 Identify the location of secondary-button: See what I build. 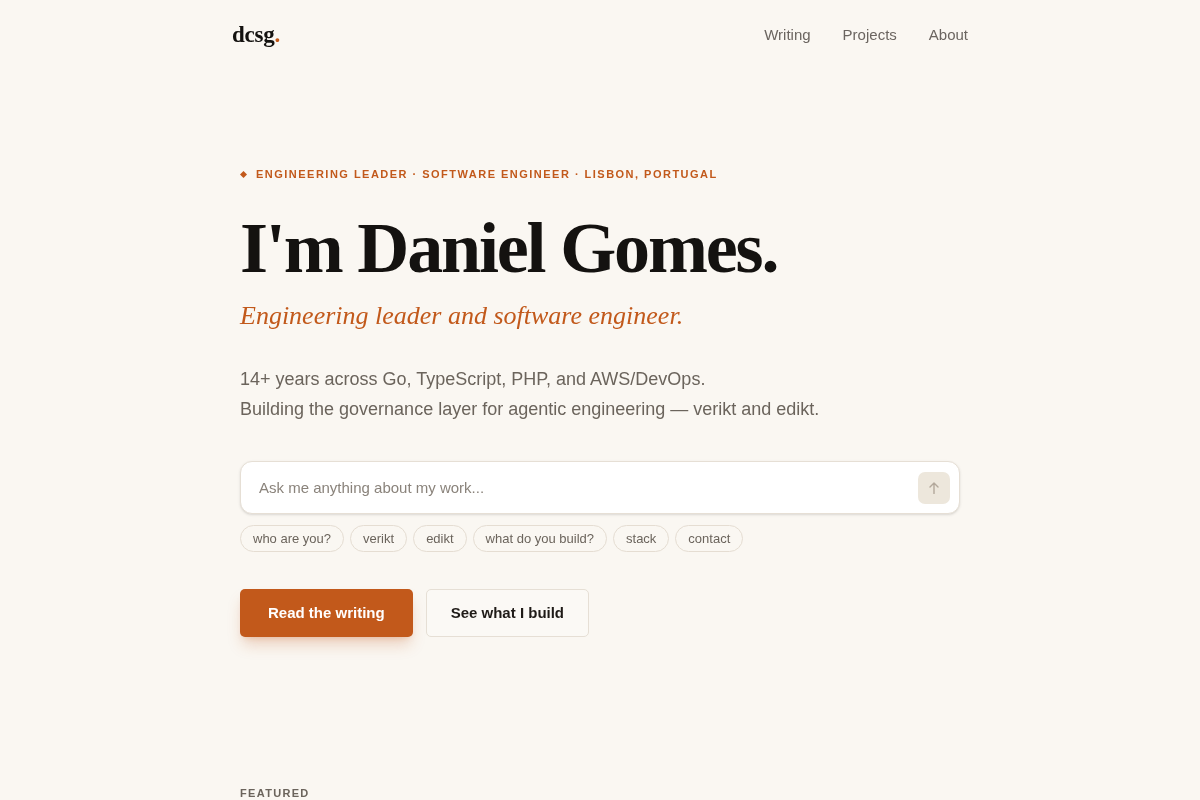
(507, 613).